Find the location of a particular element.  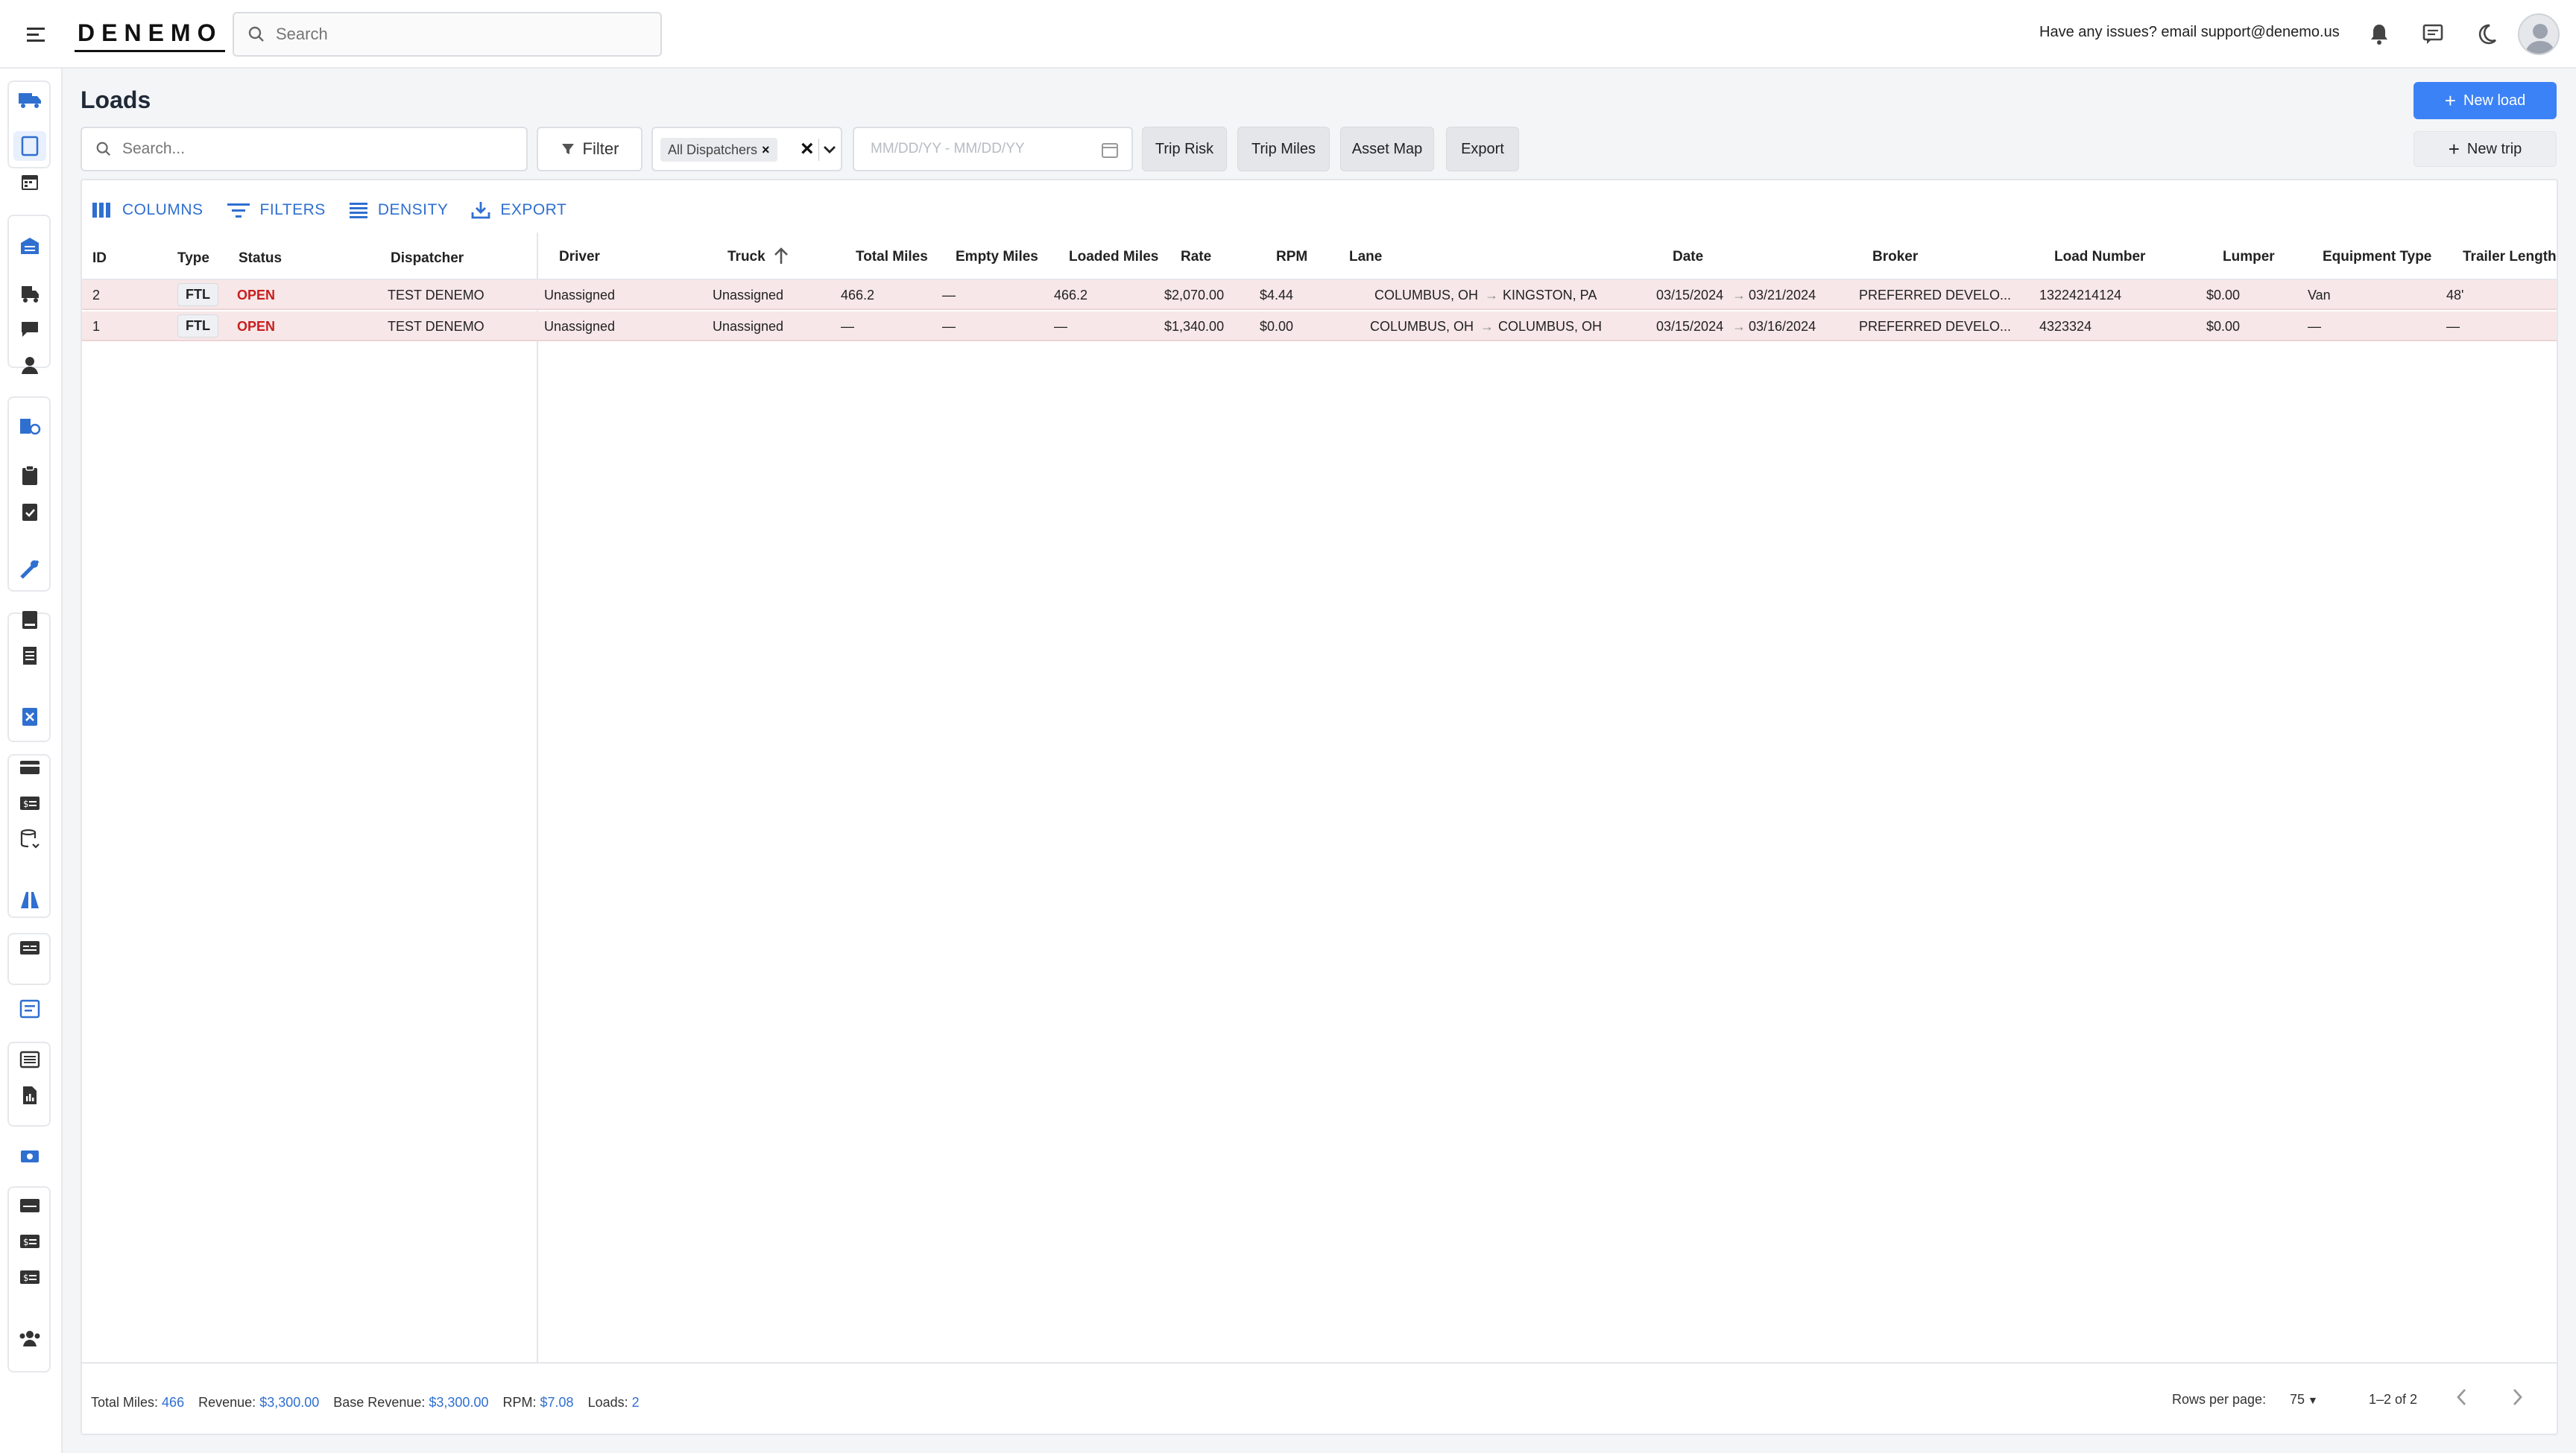

trip-risk-button: Trip Risk is located at coordinates (1184, 149).